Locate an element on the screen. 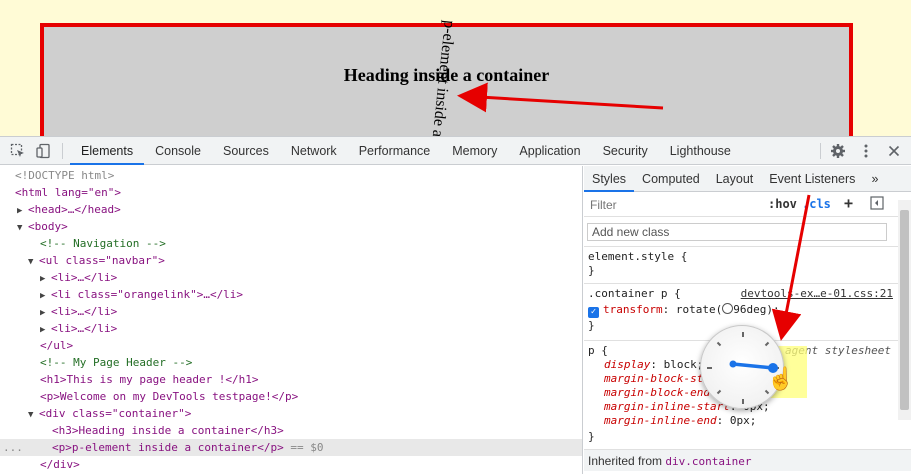 The image size is (911, 474). close-icon is located at coordinates (894, 151).